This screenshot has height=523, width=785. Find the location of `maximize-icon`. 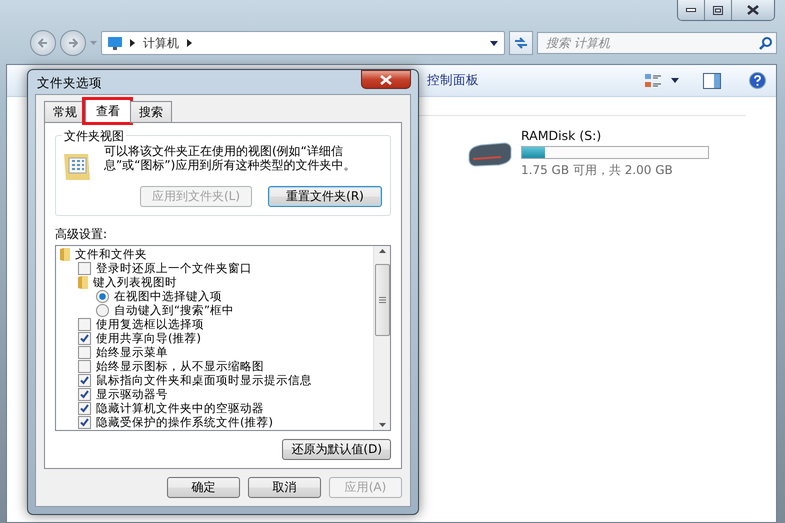

maximize-icon is located at coordinates (718, 10).